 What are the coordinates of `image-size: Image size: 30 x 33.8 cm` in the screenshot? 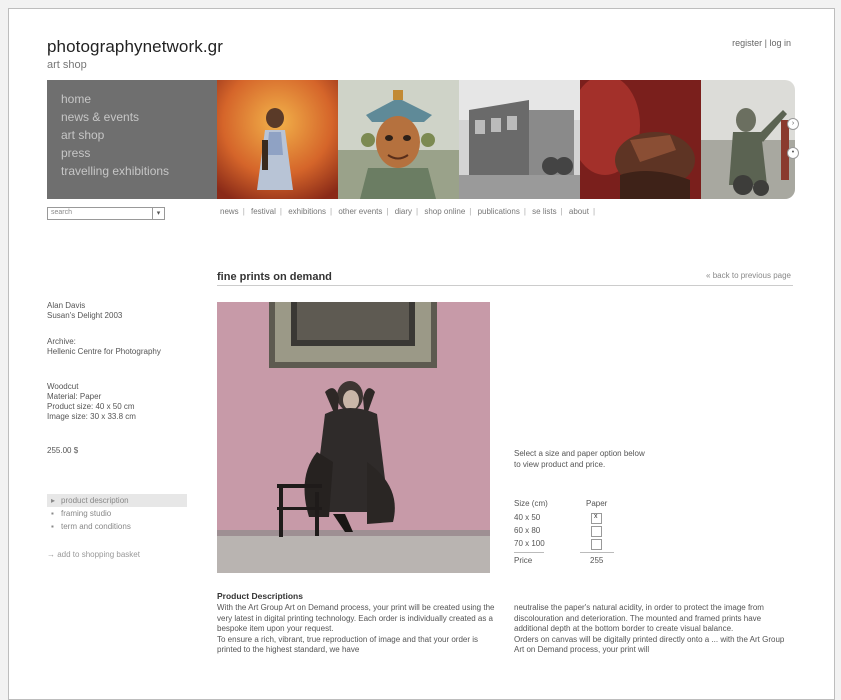 It's located at (91, 416).